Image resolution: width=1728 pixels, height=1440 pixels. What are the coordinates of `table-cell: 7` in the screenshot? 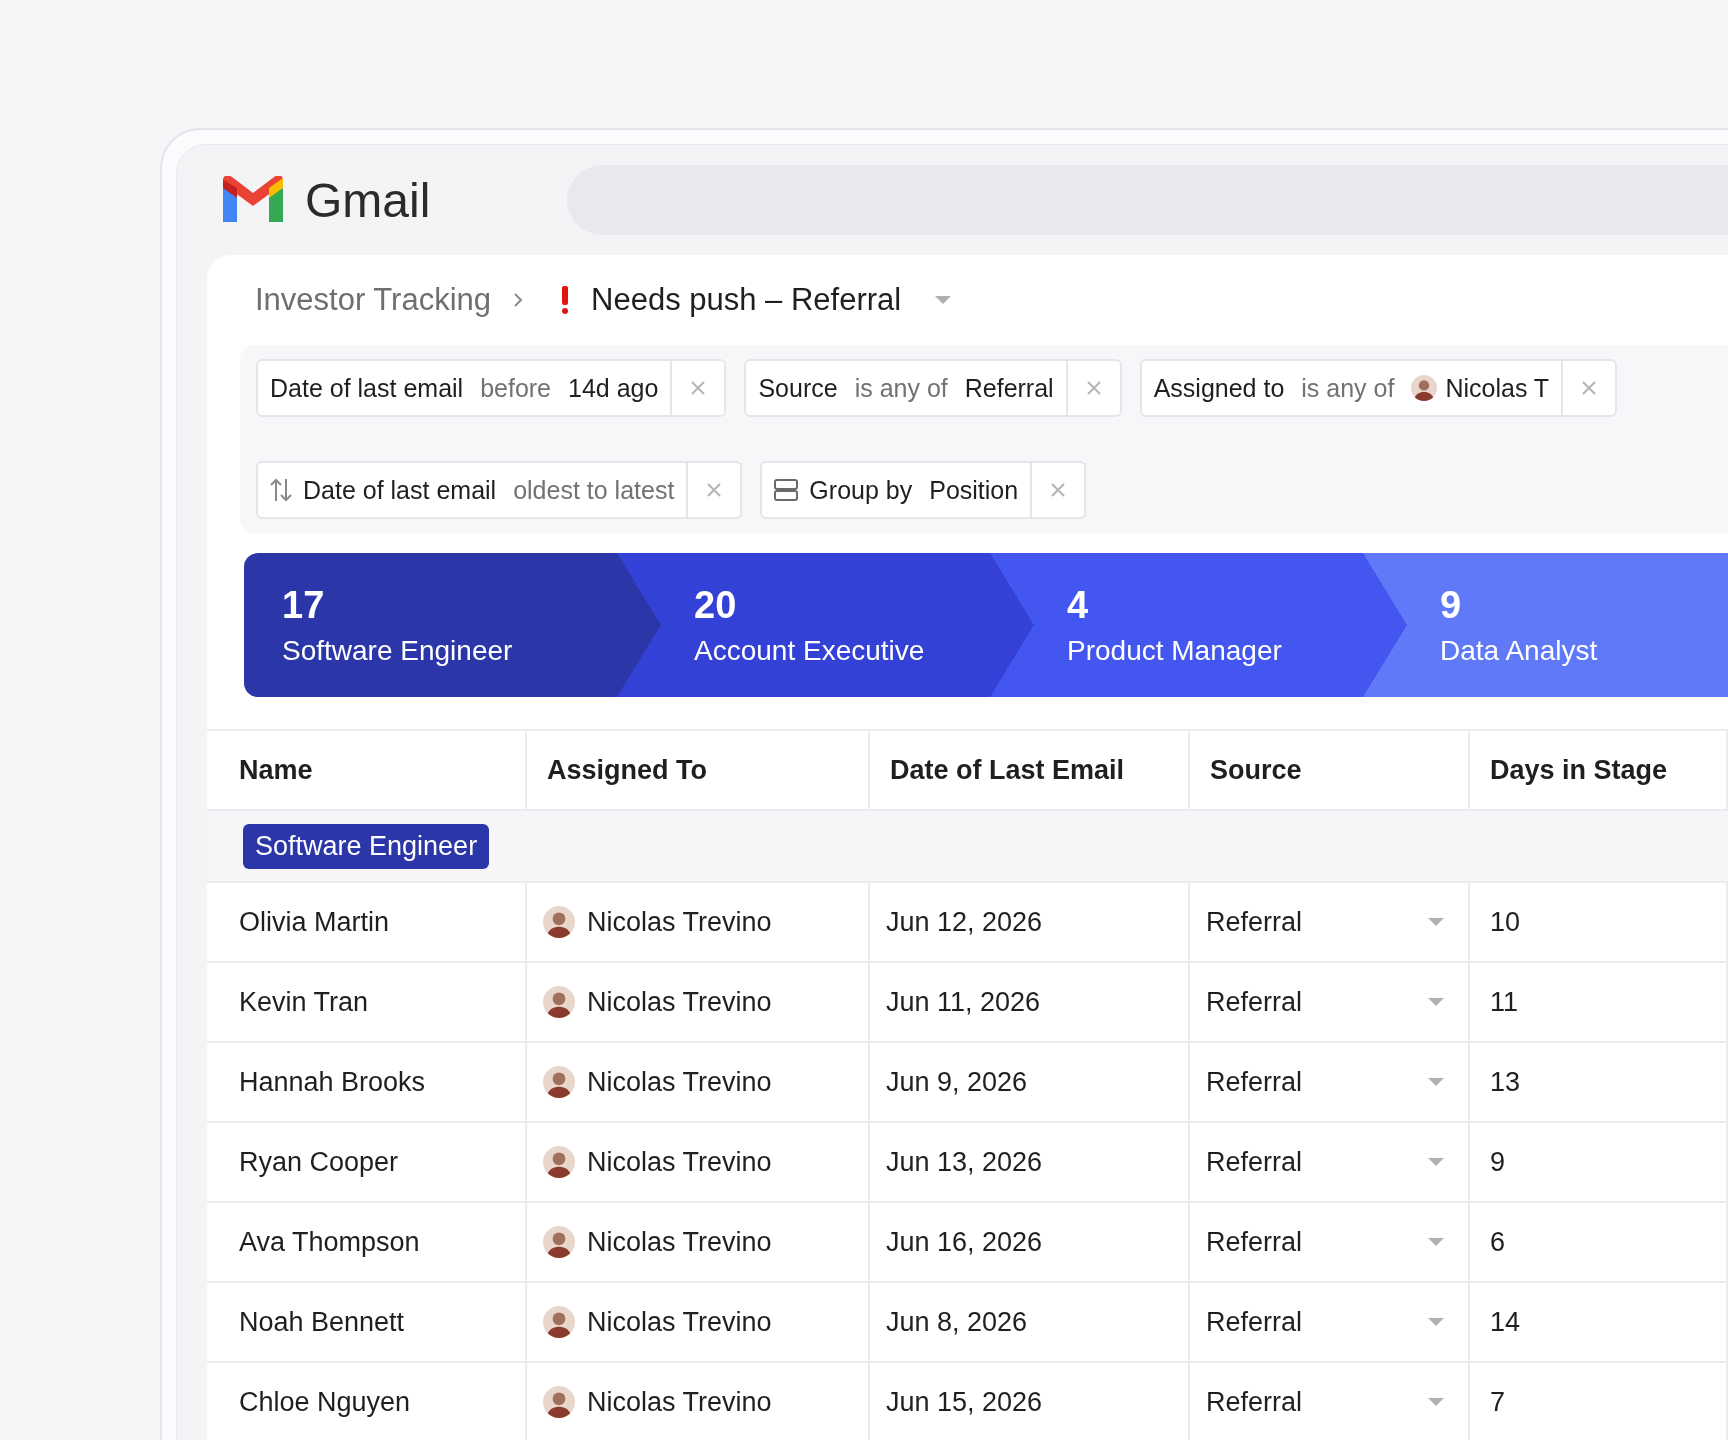 It's located at (1599, 1401).